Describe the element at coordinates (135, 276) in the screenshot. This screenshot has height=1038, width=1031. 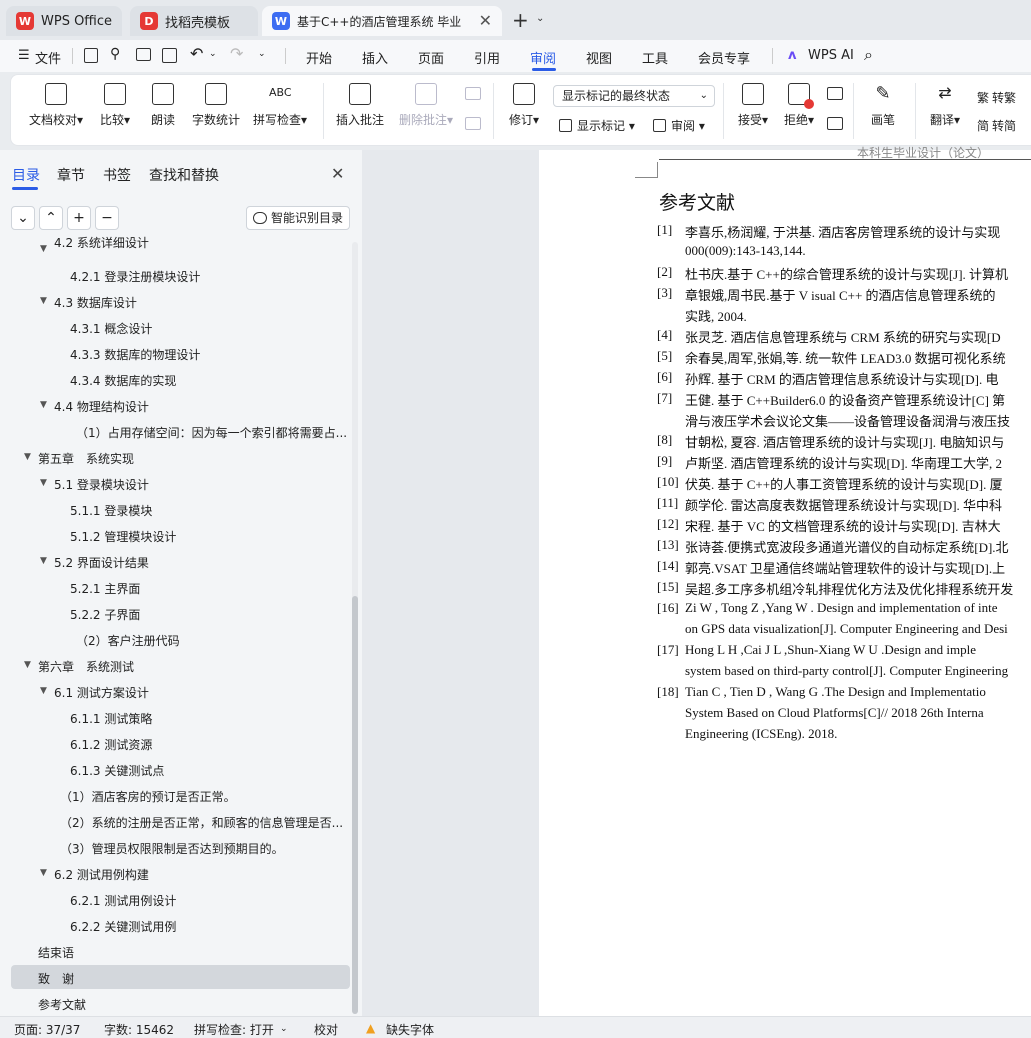
I see `toc-item: 4.2.1 登录注册模块设计` at that location.